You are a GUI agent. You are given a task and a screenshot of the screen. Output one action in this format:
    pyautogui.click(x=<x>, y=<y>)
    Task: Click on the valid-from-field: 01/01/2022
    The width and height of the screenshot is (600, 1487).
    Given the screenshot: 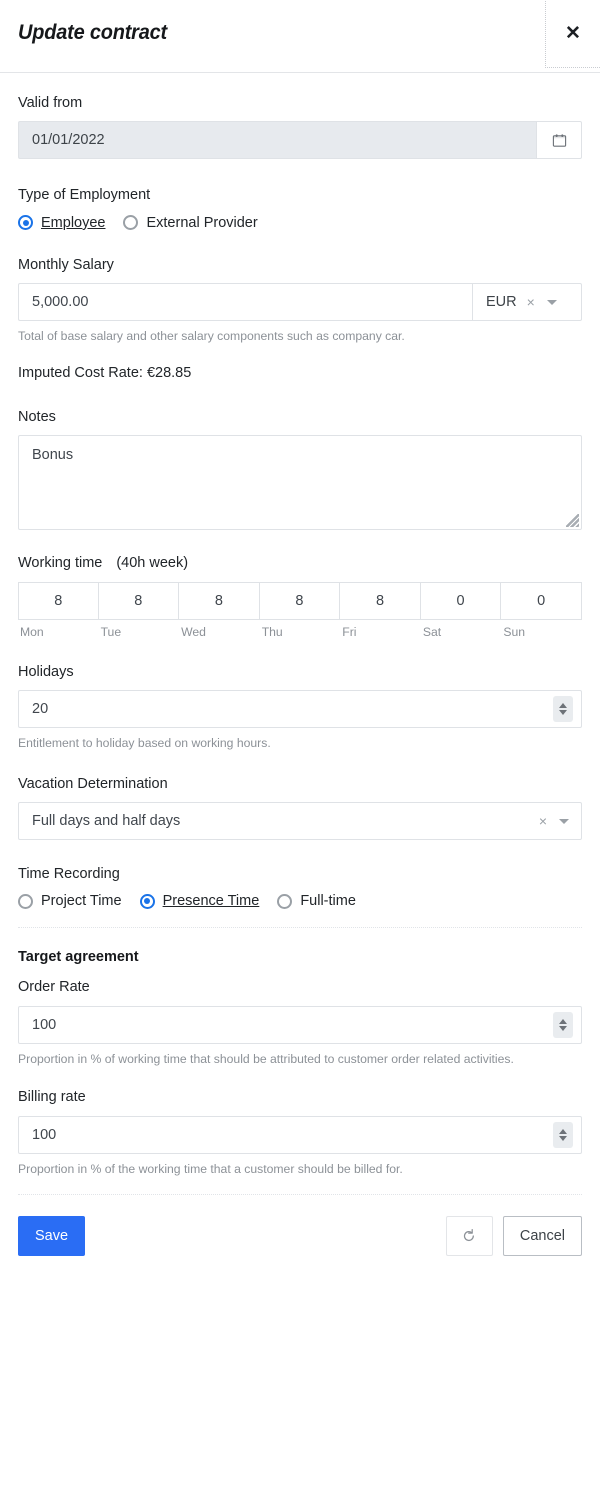 What is the action you would take?
    pyautogui.click(x=300, y=140)
    